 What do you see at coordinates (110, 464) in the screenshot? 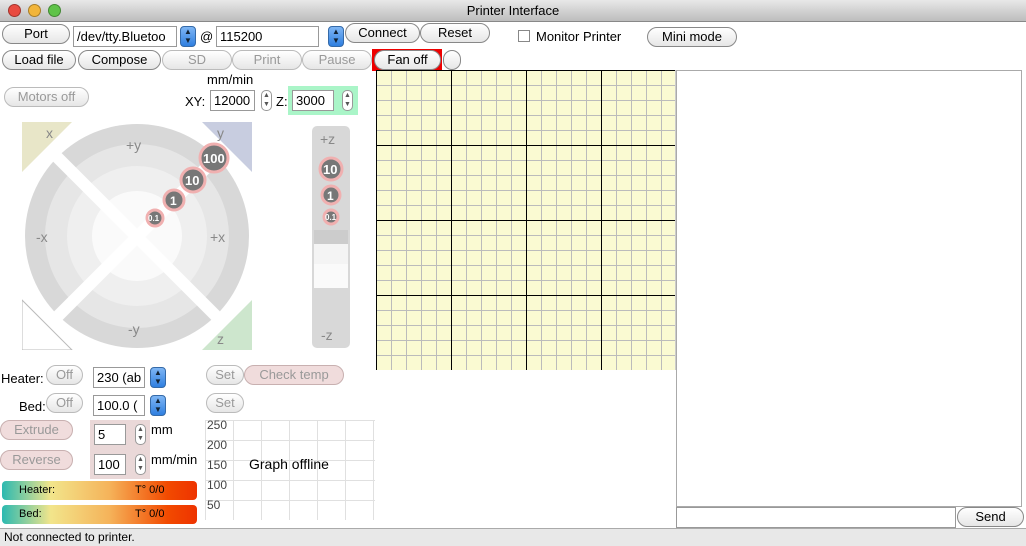
I see `extrude-speed-input: 100` at bounding box center [110, 464].